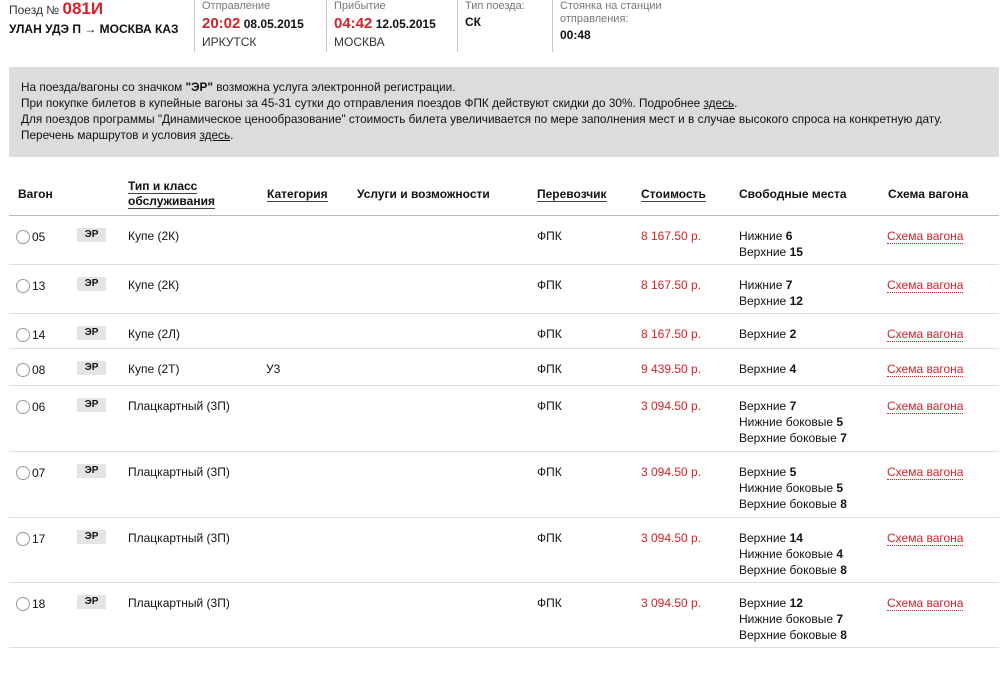 This screenshot has height=686, width=1008. I want to click on car-type: Купе (2Т), so click(154, 369).